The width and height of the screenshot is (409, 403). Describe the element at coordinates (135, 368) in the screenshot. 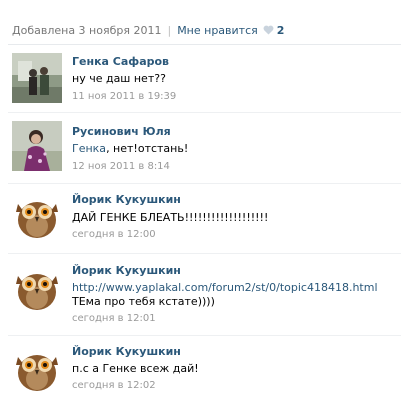

I see `comment-text: п.с а Генке всеж дай!` at that location.